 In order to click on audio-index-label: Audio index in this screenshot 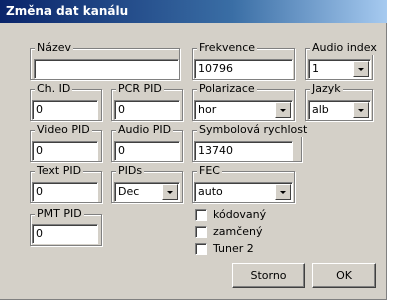, I will do `click(344, 48)`.